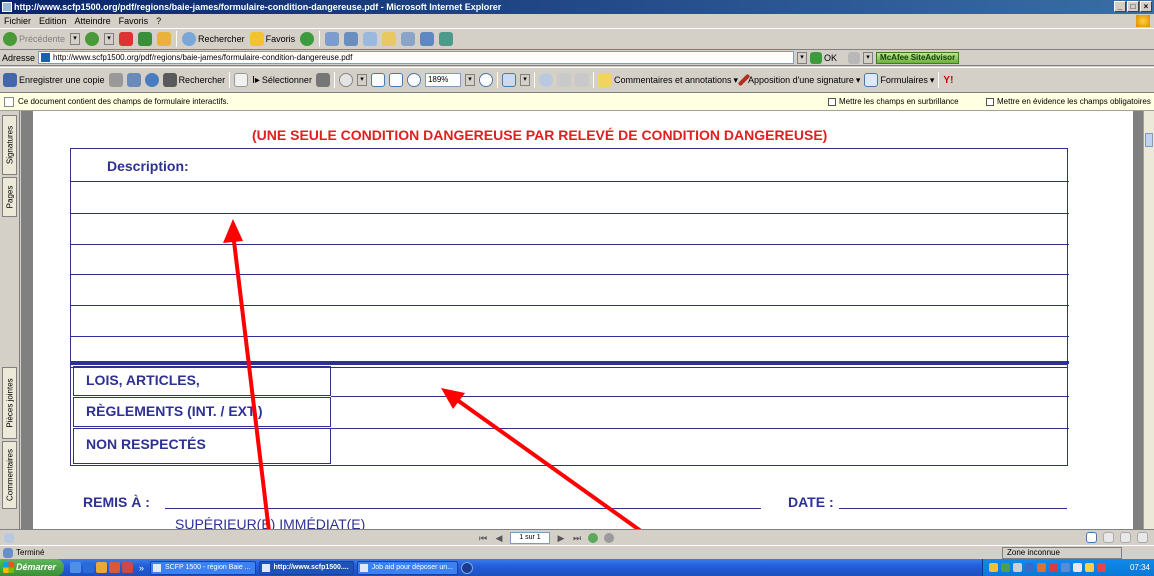 The image size is (1154, 576). I want to click on links-icon, so click(854, 57).